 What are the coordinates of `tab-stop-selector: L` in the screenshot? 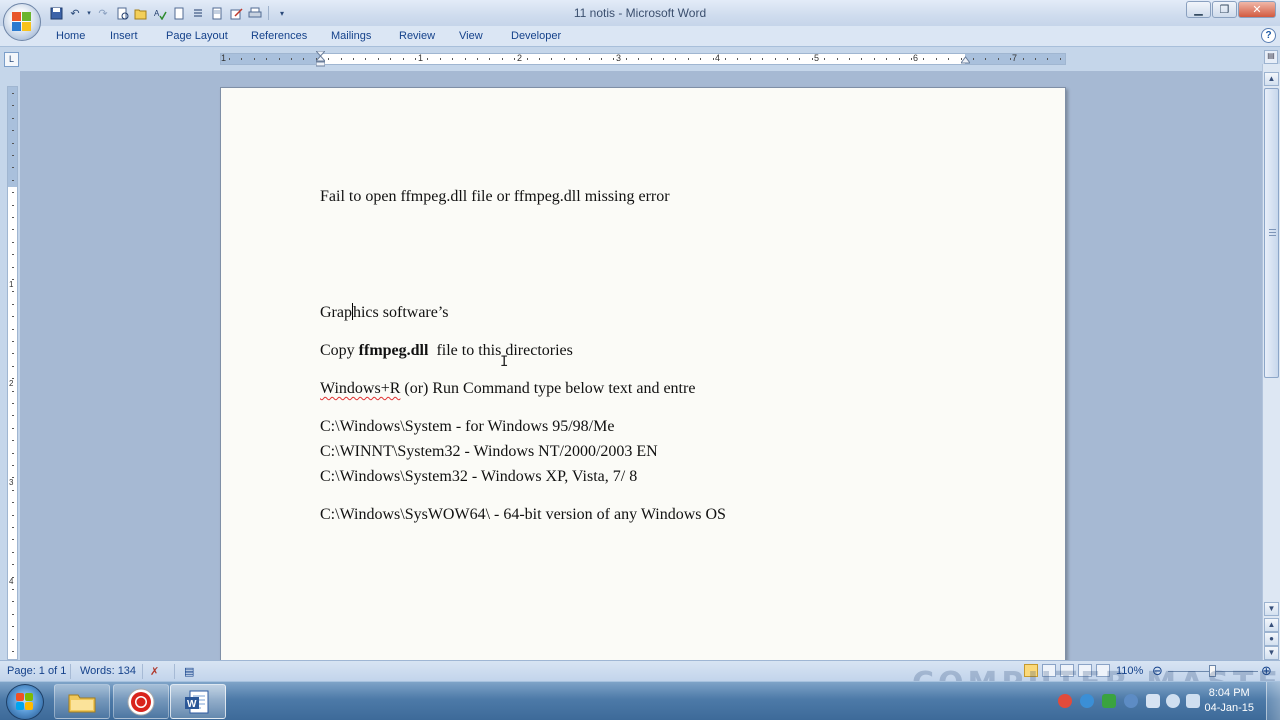 It's located at (11, 59).